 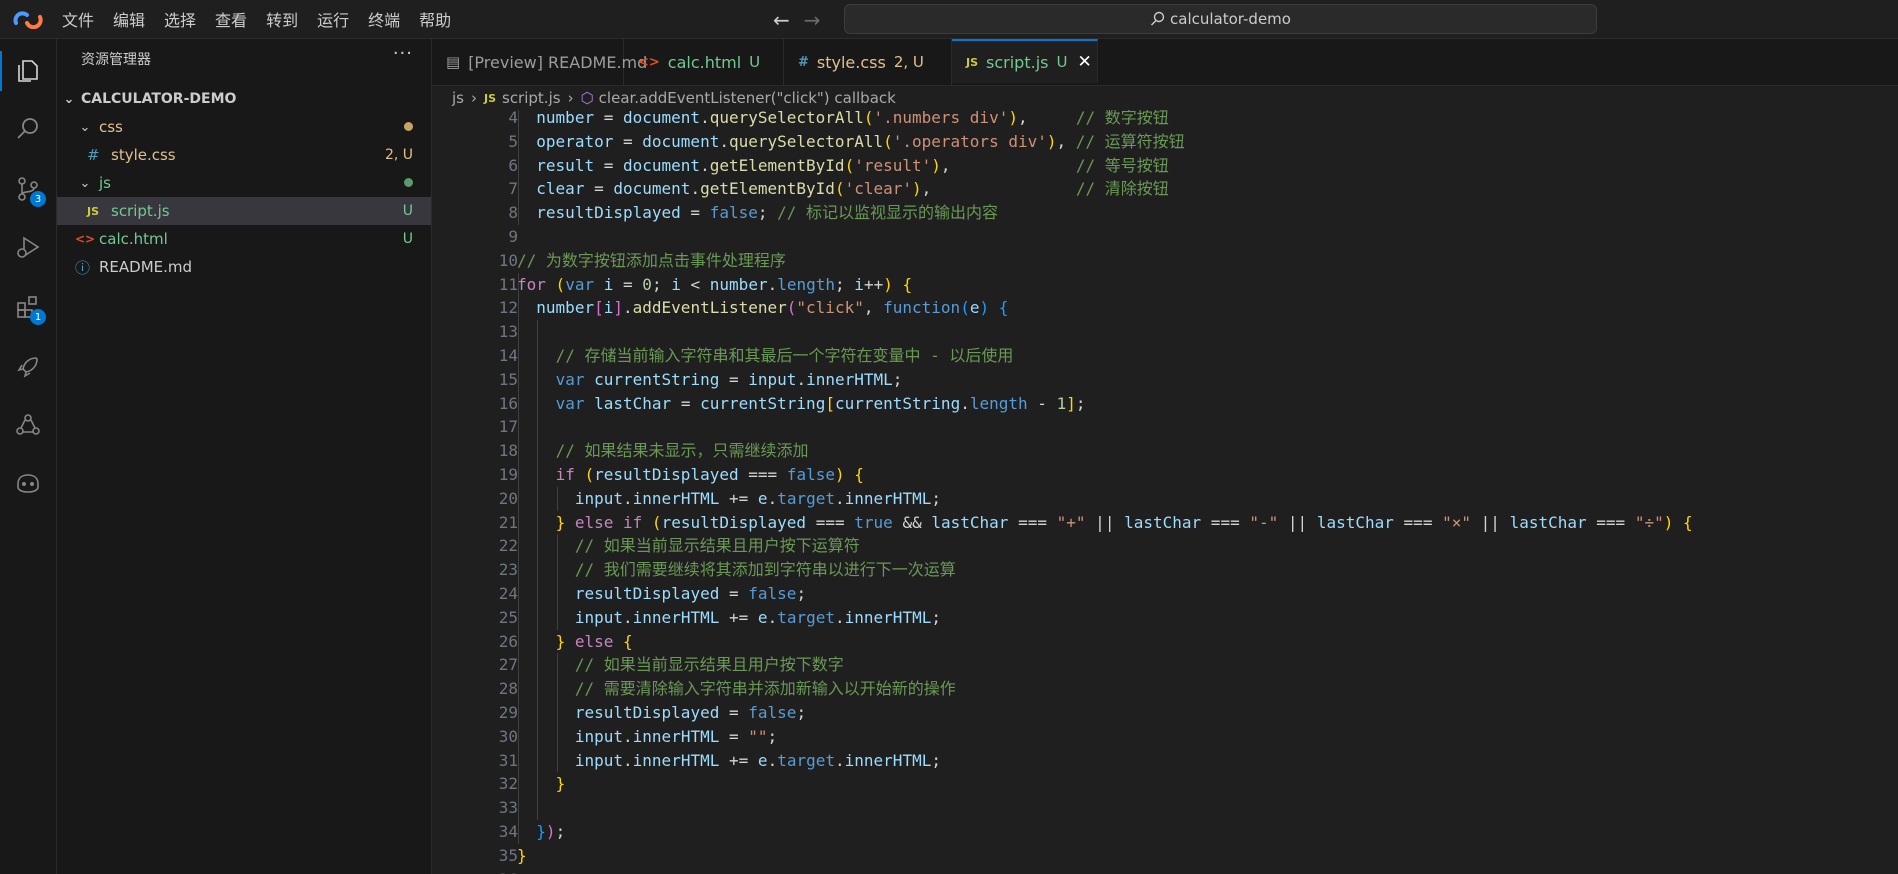 I want to click on symbol-method-icon: ⬡, so click(x=587, y=98).